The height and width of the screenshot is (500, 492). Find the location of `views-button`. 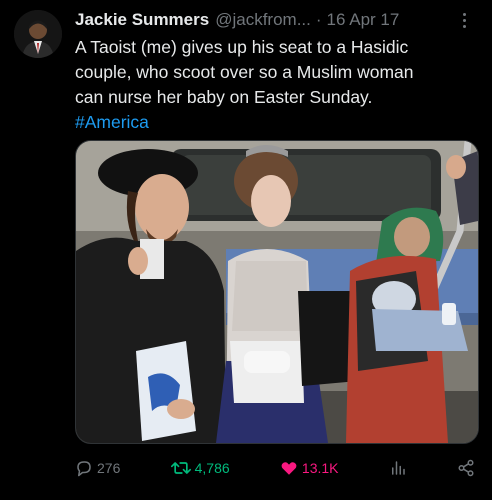

views-button is located at coordinates (398, 468).